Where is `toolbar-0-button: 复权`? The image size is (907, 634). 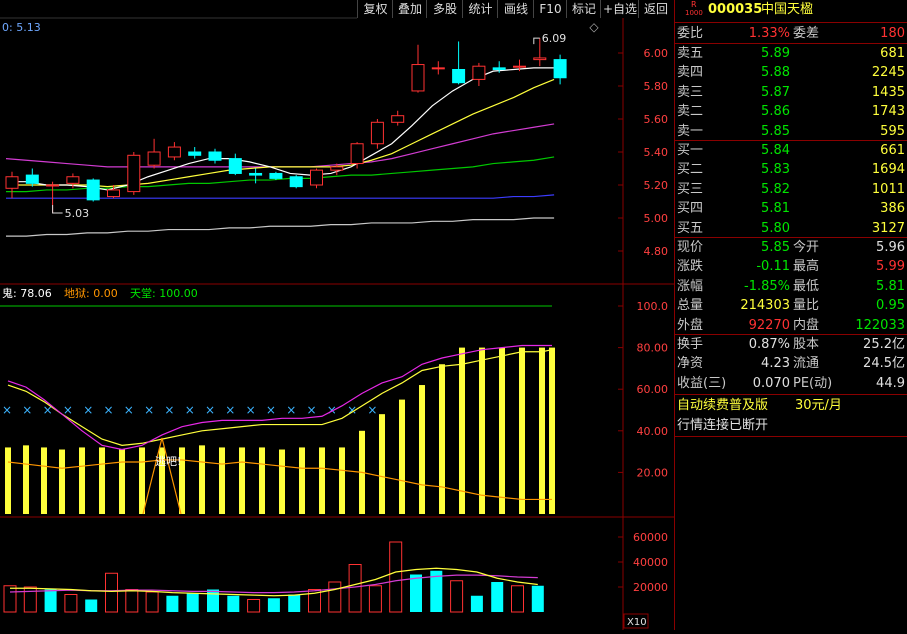 toolbar-0-button: 复权 is located at coordinates (375, 9).